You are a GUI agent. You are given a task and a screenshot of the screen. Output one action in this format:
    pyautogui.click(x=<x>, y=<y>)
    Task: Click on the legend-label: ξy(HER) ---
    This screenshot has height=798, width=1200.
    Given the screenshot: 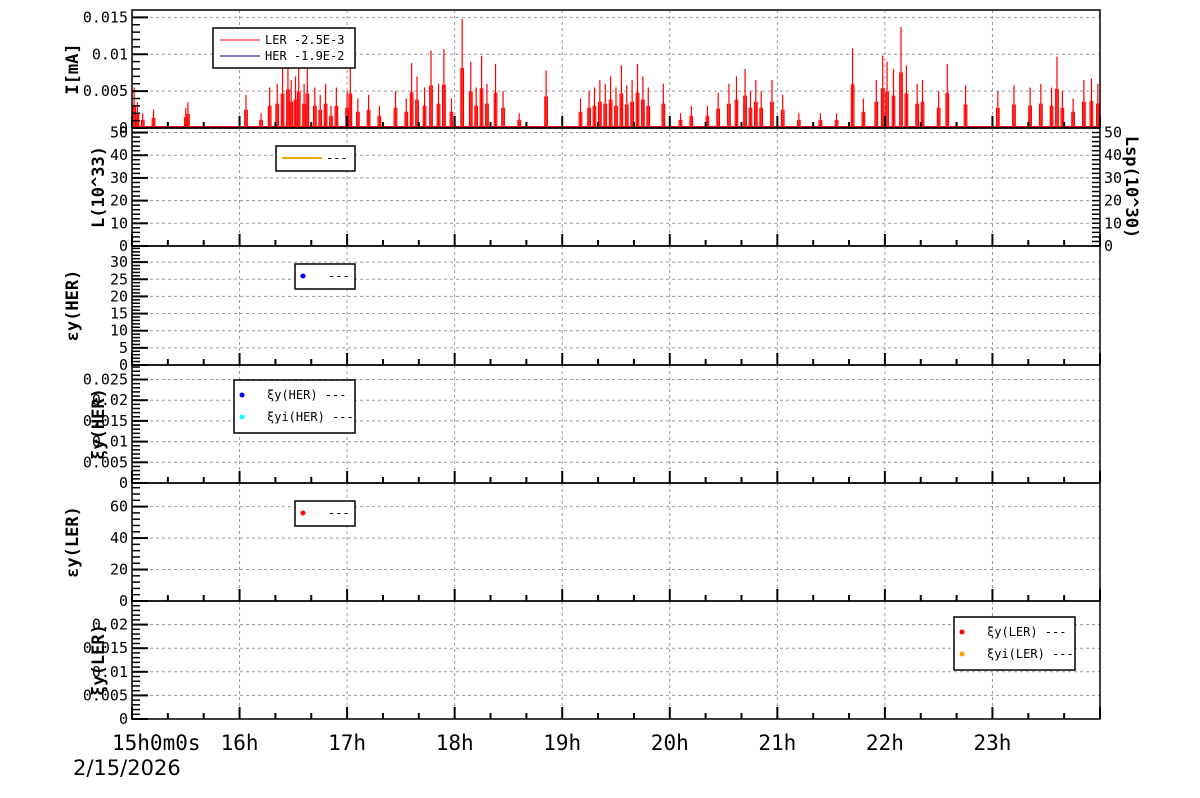 What is the action you would take?
    pyautogui.click(x=306, y=395)
    